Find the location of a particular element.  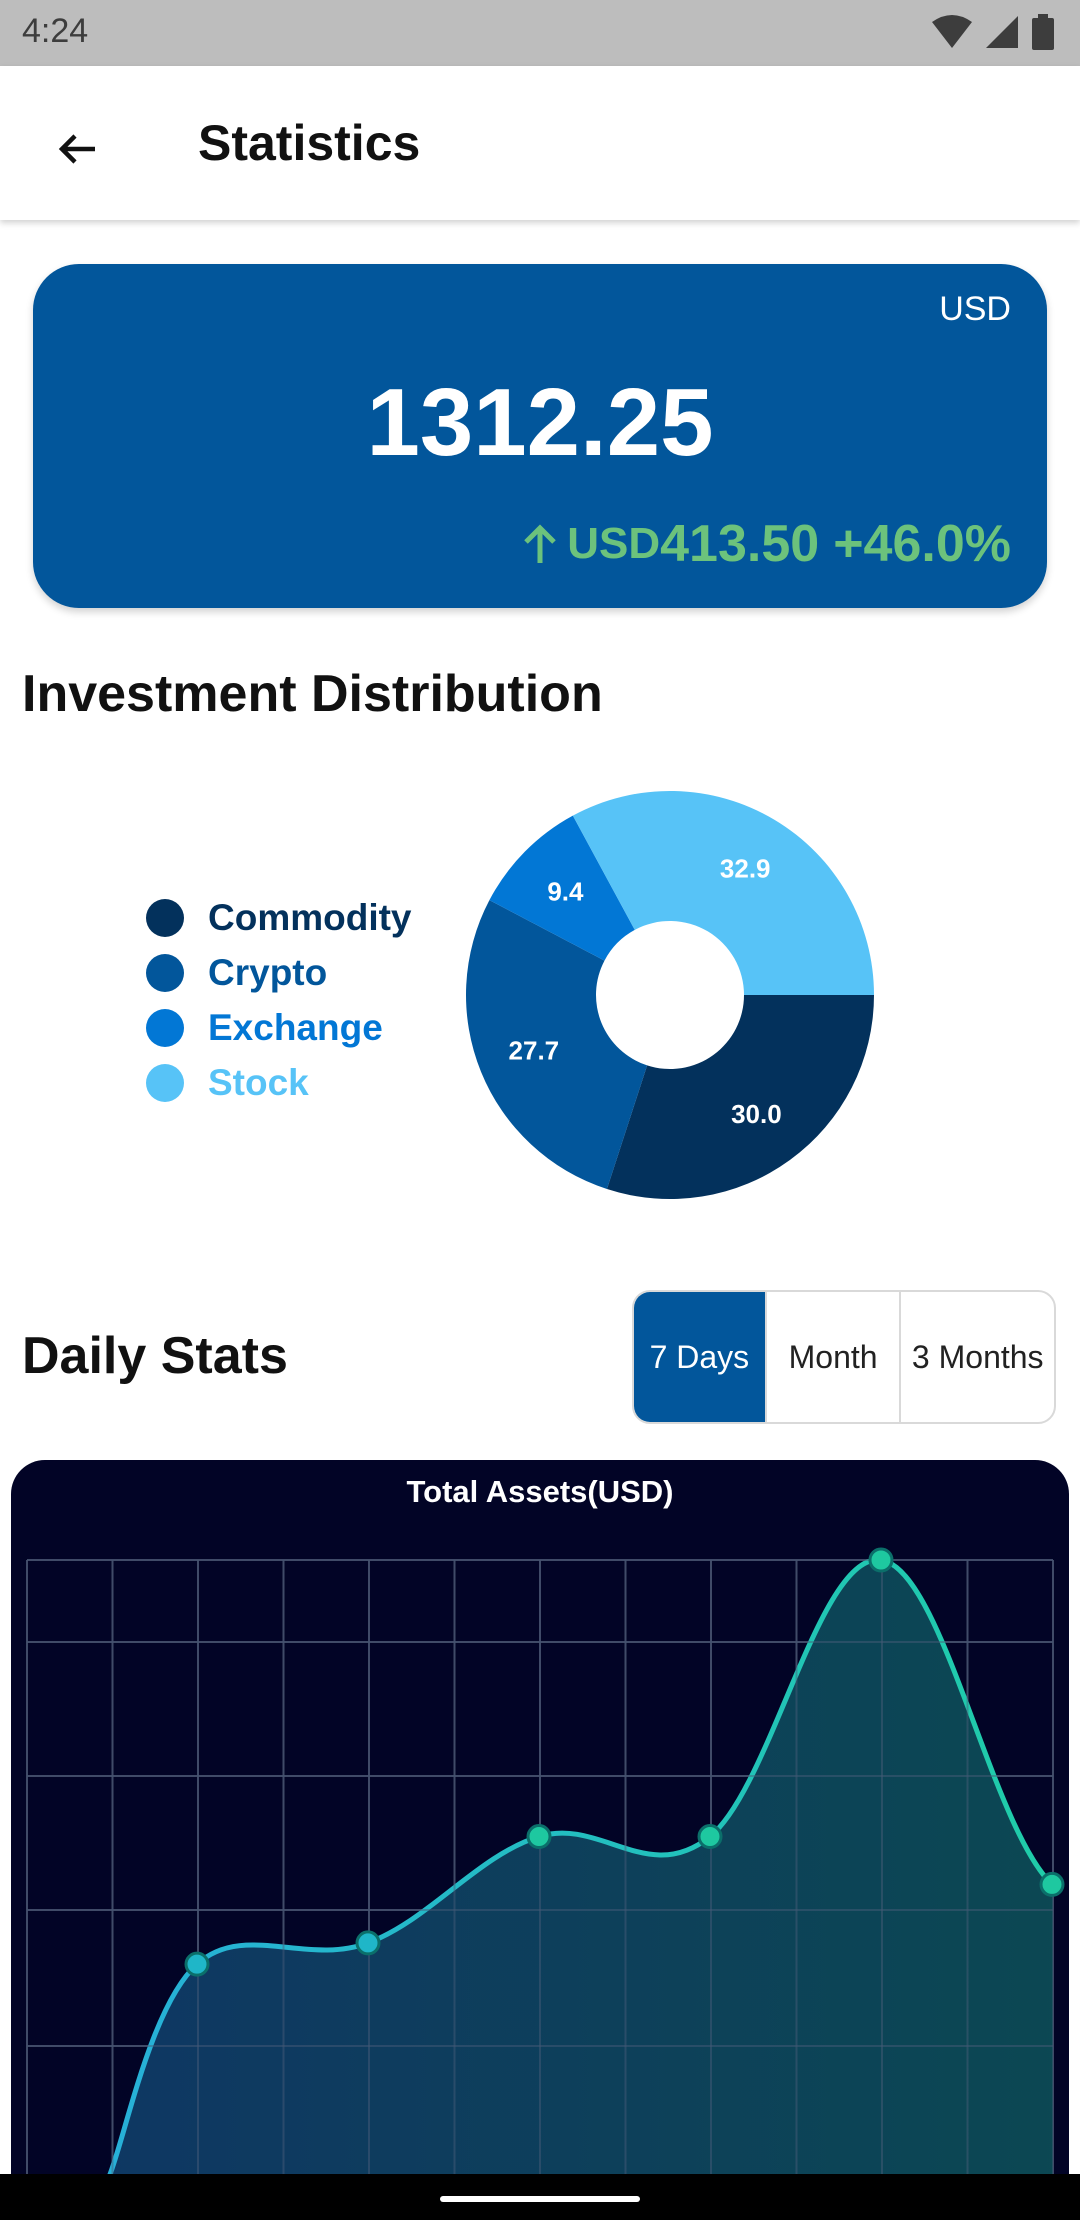

battery-icon is located at coordinates (1043, 32).